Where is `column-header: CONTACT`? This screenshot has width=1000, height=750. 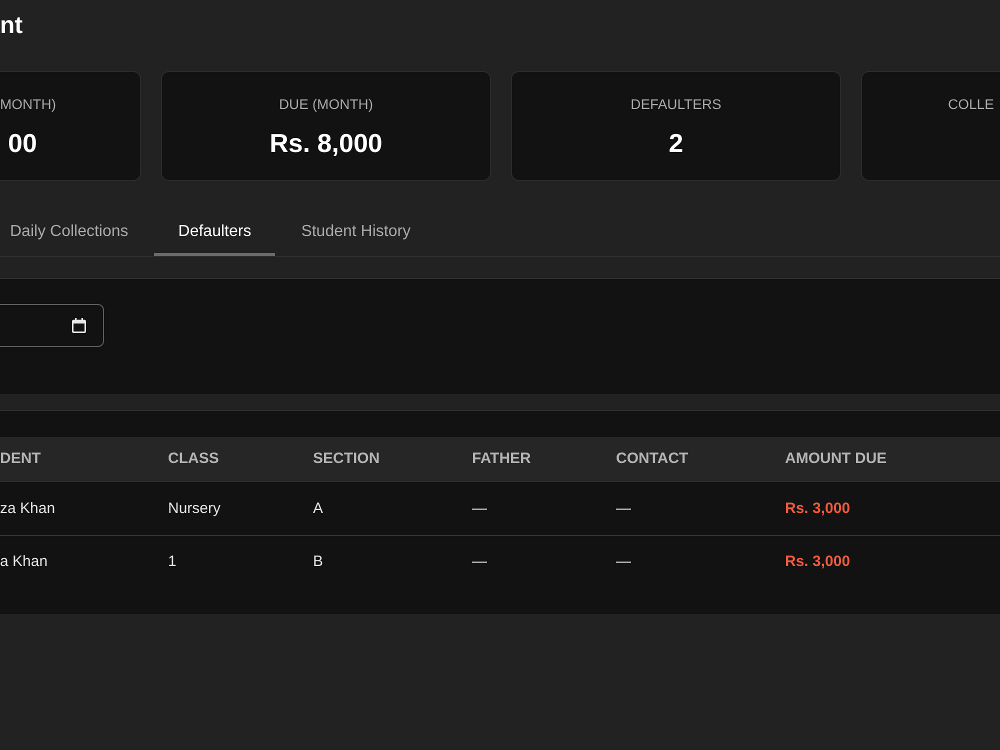 column-header: CONTACT is located at coordinates (652, 458).